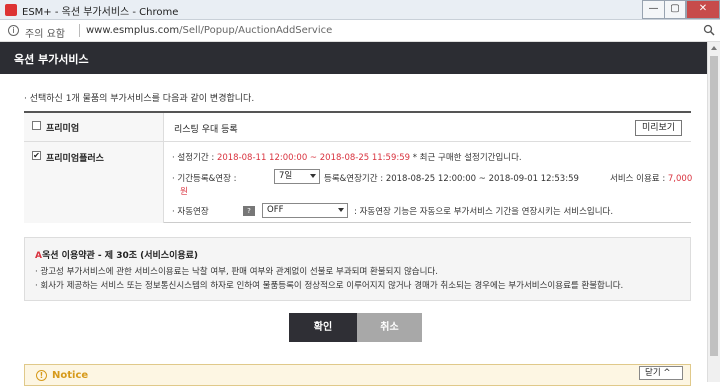 Image resolution: width=720 pixels, height=386 pixels. I want to click on service-row-premium: 프리미엄 리스팅 우대 등록 미리보기, so click(357, 127).